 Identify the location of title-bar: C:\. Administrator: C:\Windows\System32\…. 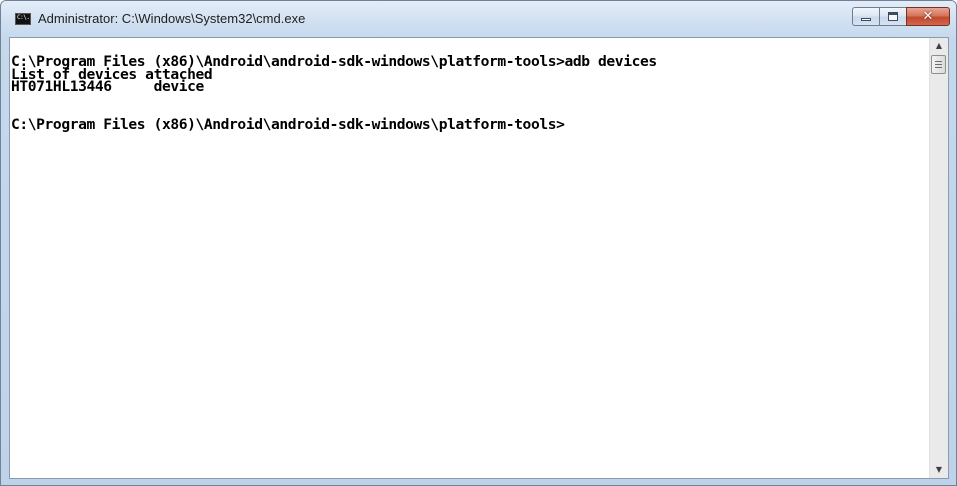
(478, 19).